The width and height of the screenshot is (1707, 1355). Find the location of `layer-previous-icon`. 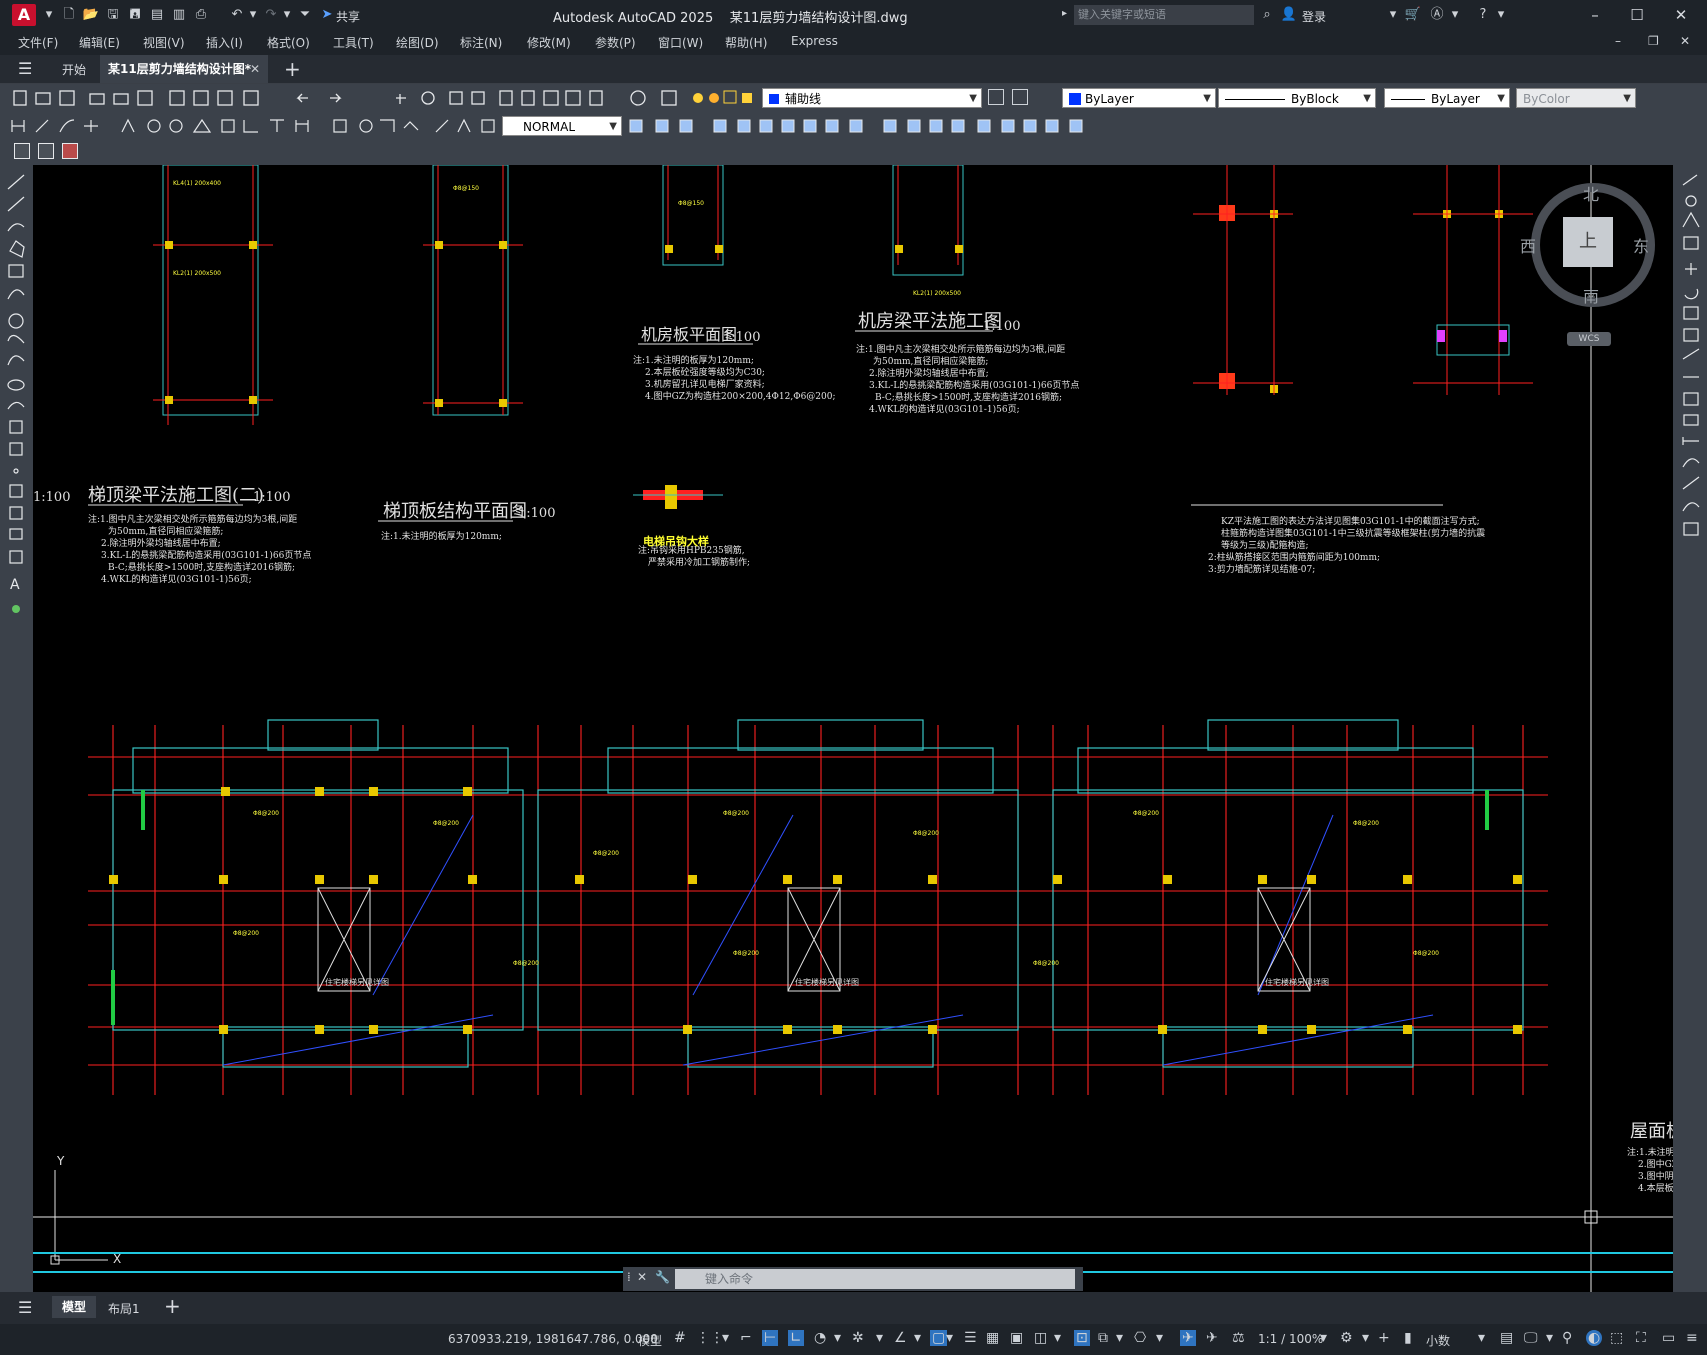

layer-previous-icon is located at coordinates (996, 97).